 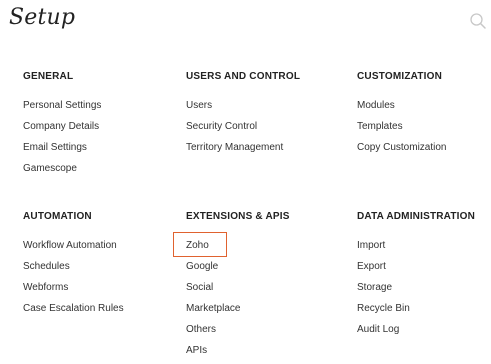 What do you see at coordinates (61, 126) in the screenshot?
I see `link-company-details: Company Details` at bounding box center [61, 126].